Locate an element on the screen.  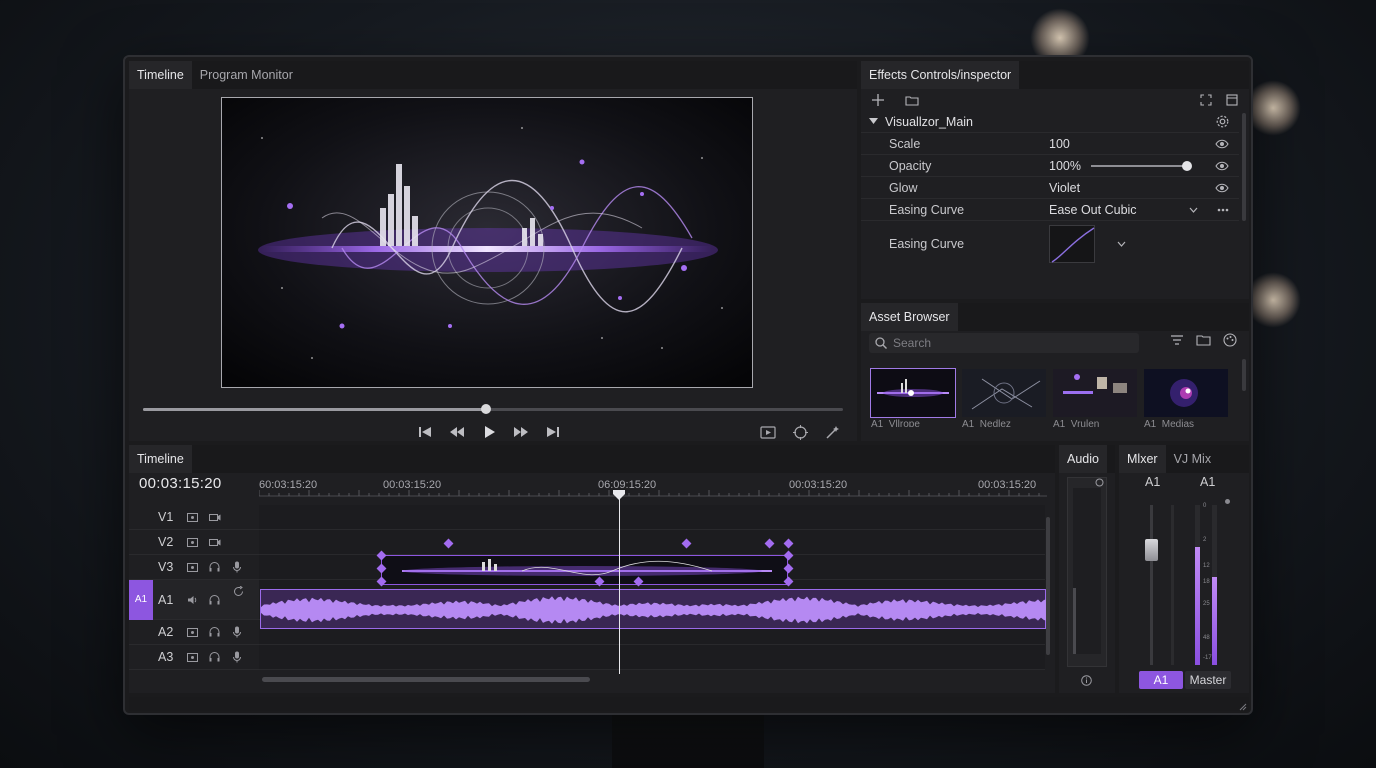
skip-to-end-icon is located at coordinates (553, 432).